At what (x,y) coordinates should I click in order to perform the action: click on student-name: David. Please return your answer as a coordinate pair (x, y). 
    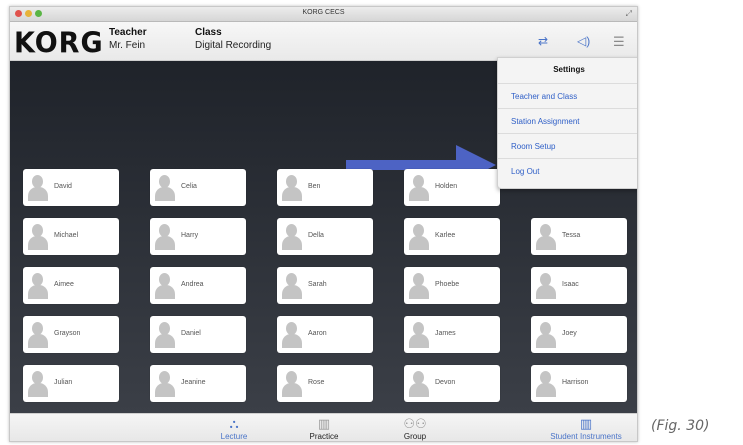
    Looking at the image, I should click on (63, 186).